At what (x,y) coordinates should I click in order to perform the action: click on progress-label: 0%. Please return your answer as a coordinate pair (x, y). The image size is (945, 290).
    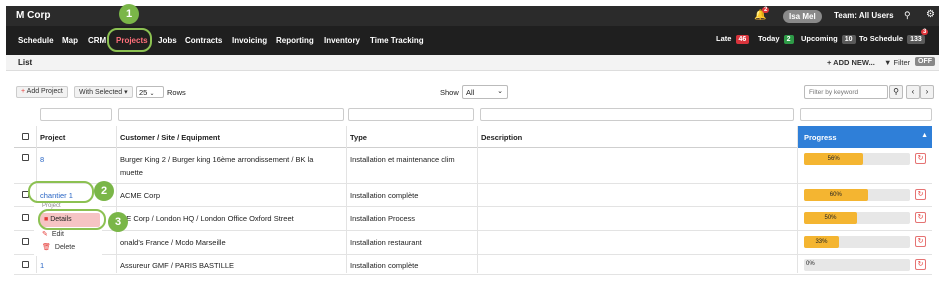
    Looking at the image, I should click on (810, 264).